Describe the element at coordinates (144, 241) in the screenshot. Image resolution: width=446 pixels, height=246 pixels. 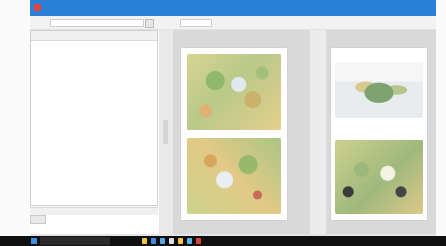
I see `explorer-icon` at that location.